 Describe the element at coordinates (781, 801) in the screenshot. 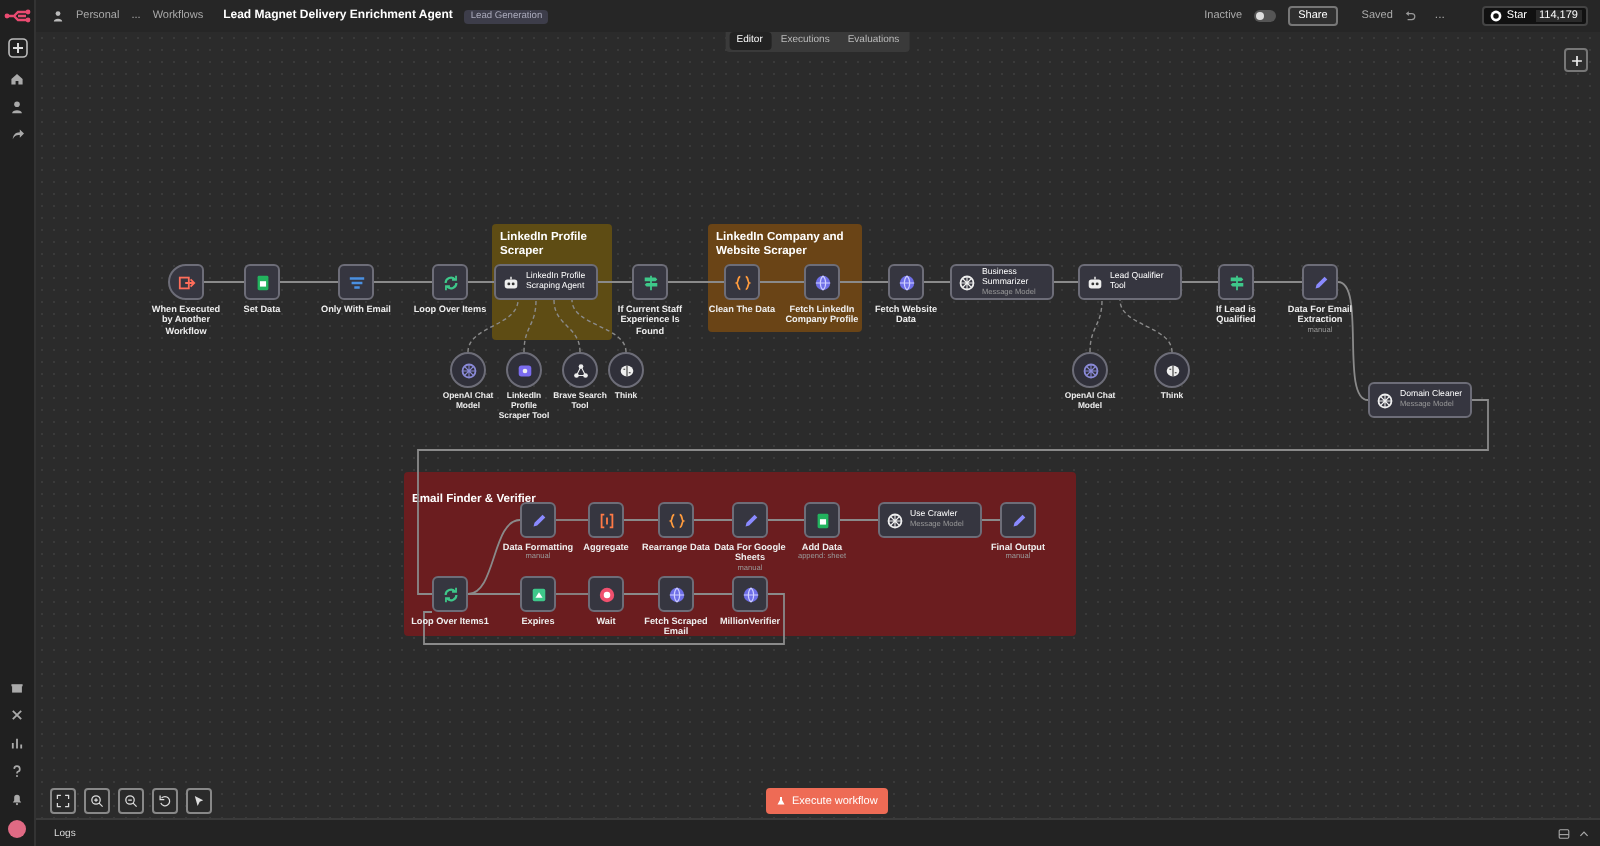

I see `flask-icon` at that location.